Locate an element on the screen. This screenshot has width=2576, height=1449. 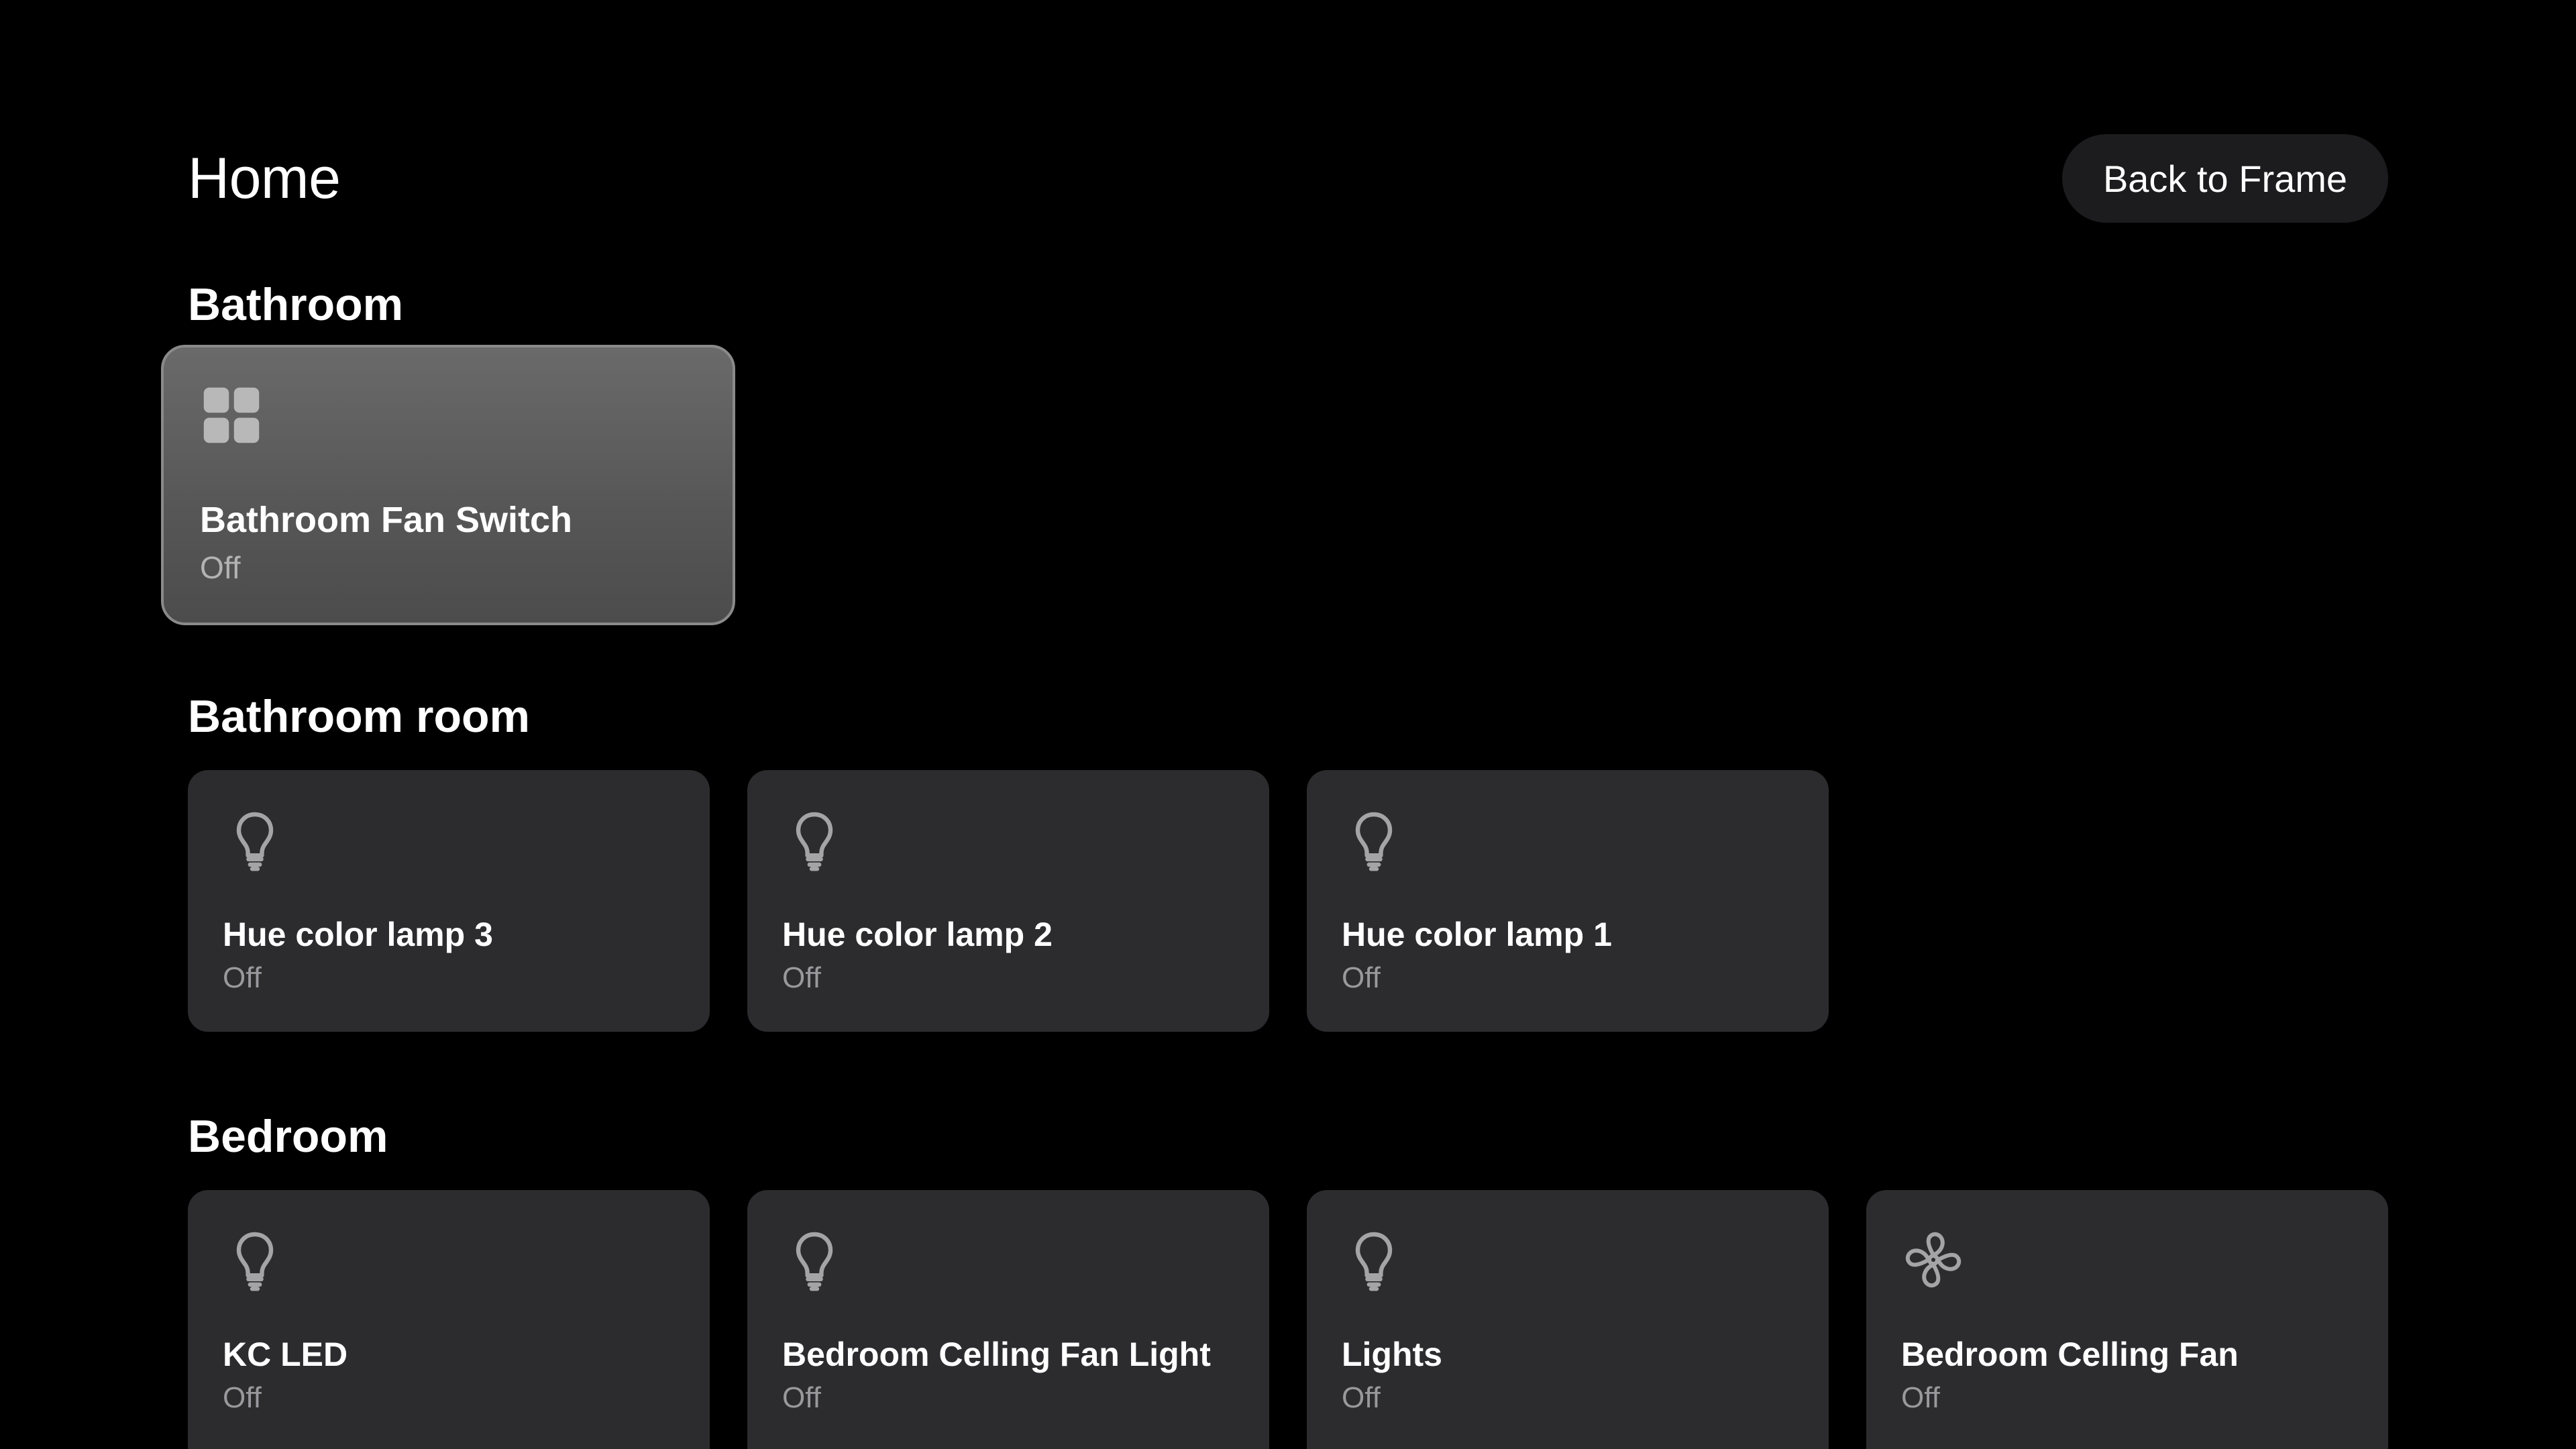
fan-icon is located at coordinates (1933, 1260).